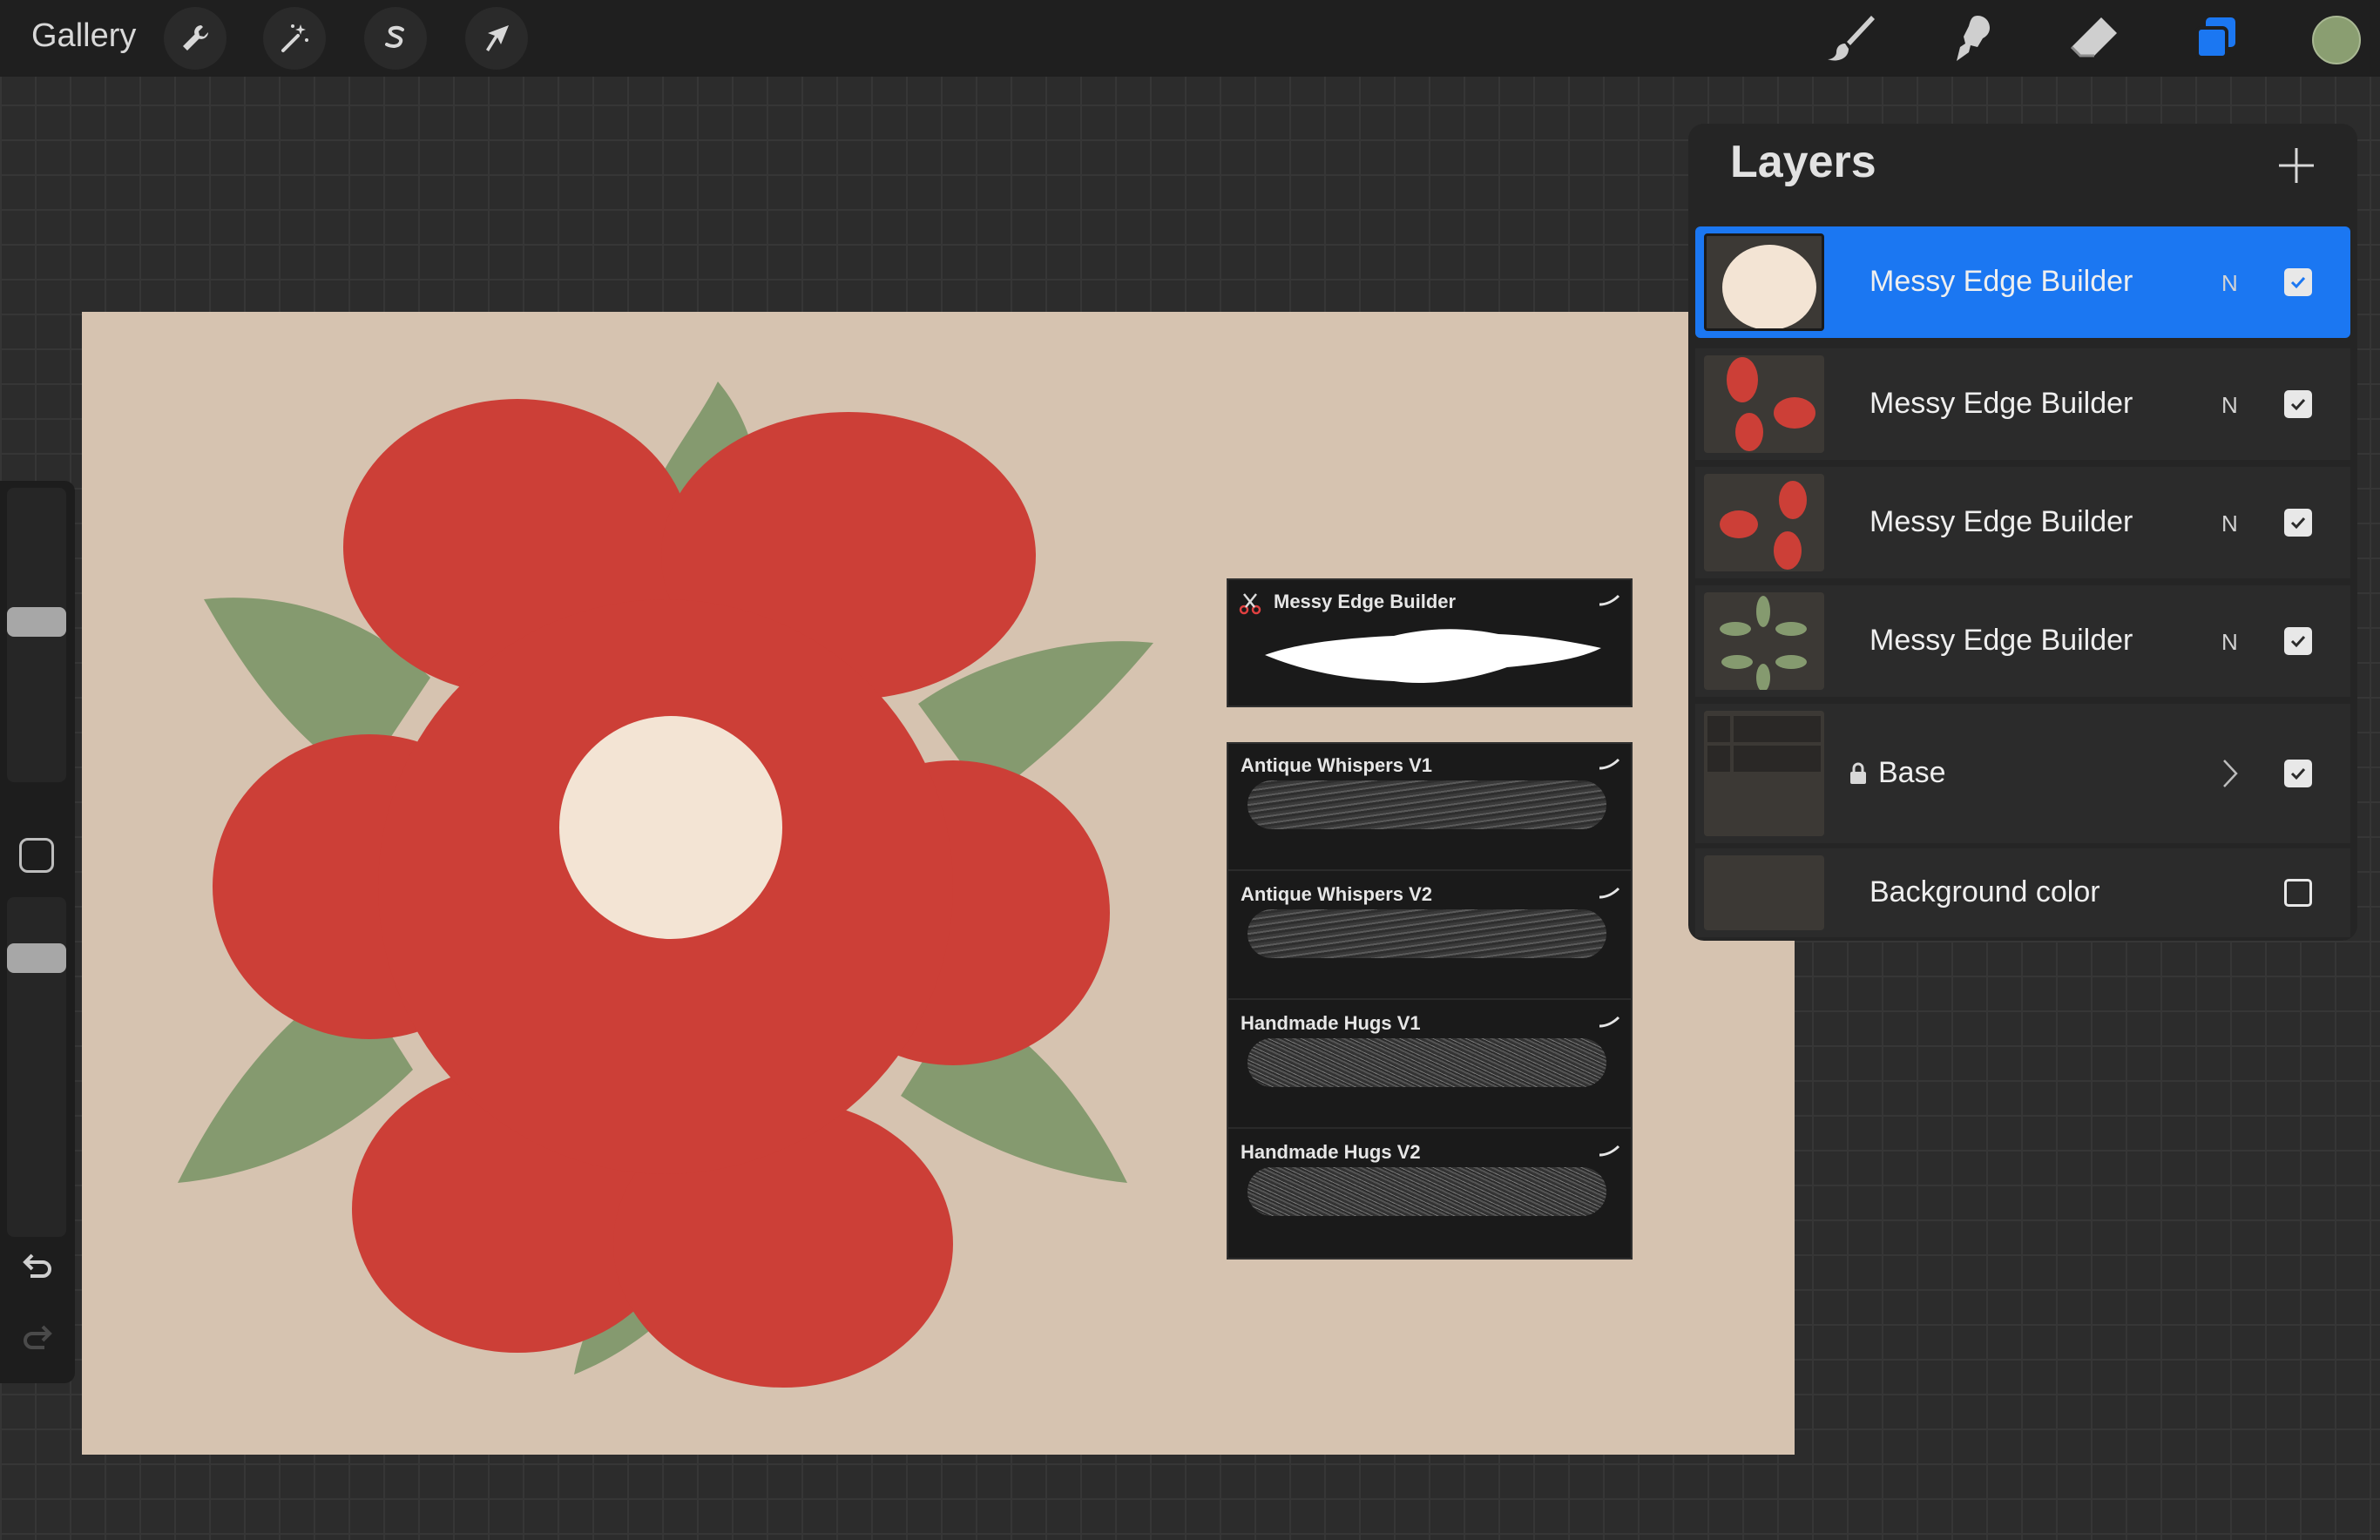  I want to click on add-layer-plus-icon, so click(2296, 165).